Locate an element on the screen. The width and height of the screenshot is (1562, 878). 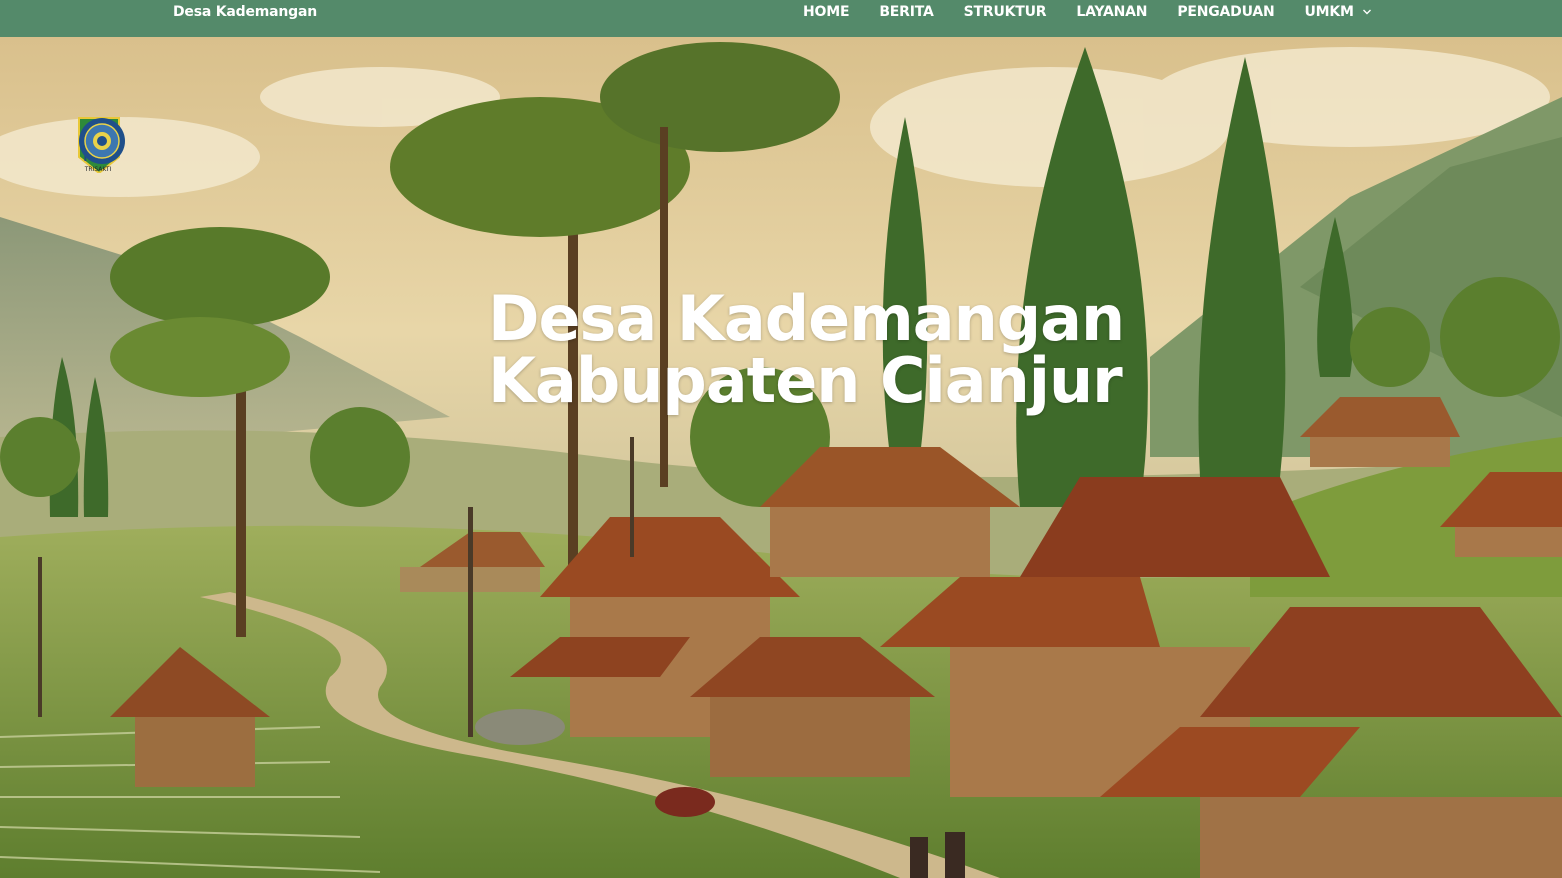
nav-struktur-label: STRUKTUR is located at coordinates (1005, 12).